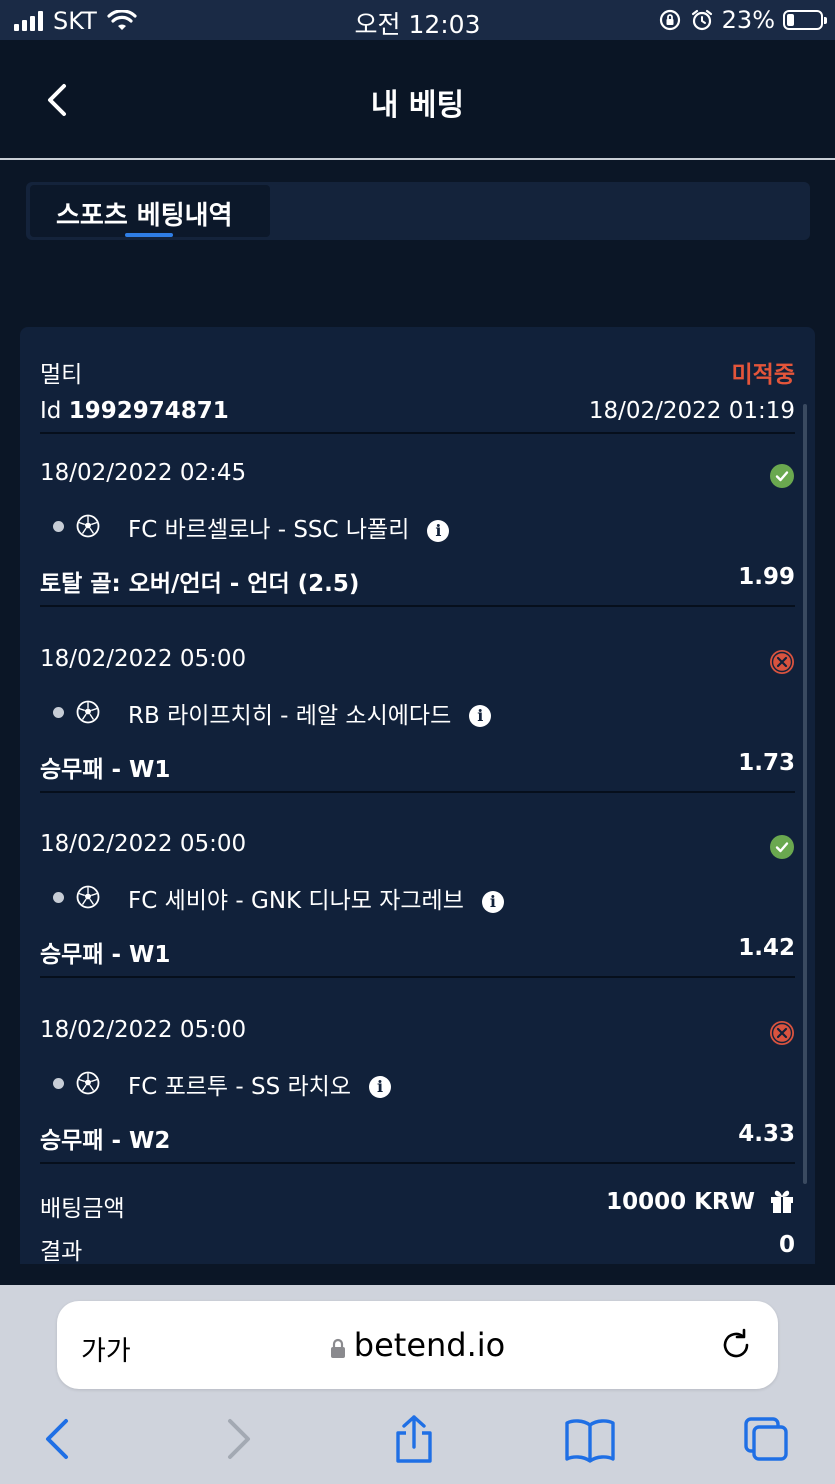  I want to click on selection-match: RB 라이프치히 - 레알 소시에다드 i, so click(310, 713).